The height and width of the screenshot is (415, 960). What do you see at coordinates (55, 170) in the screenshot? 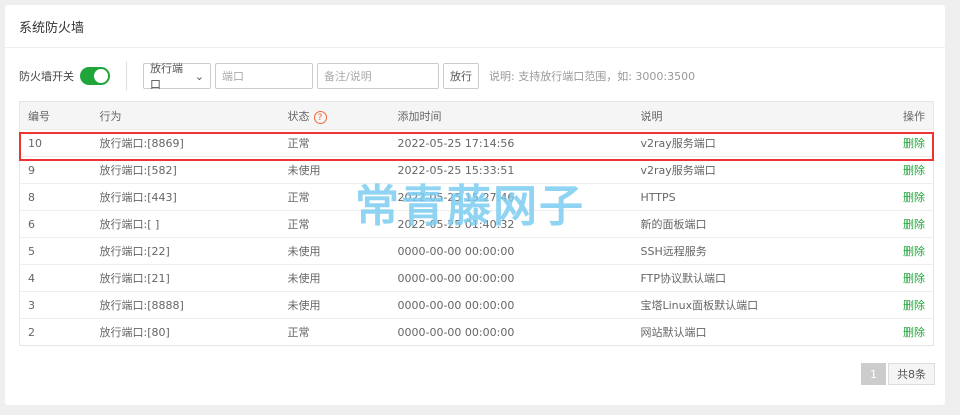
I see `rule-id: 9` at bounding box center [55, 170].